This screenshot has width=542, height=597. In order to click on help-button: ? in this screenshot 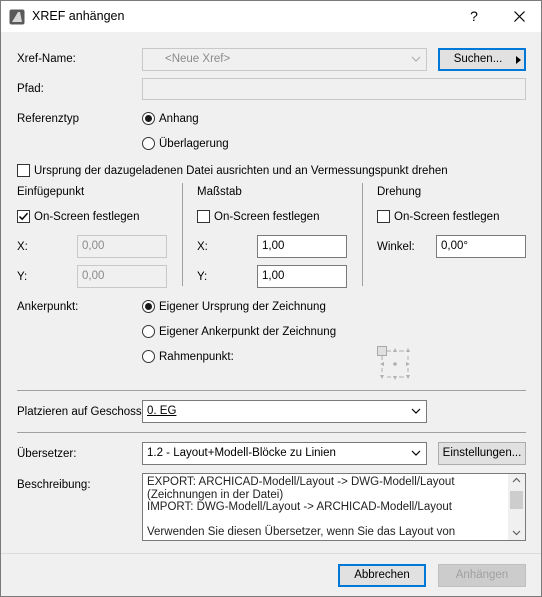, I will do `click(474, 16)`.